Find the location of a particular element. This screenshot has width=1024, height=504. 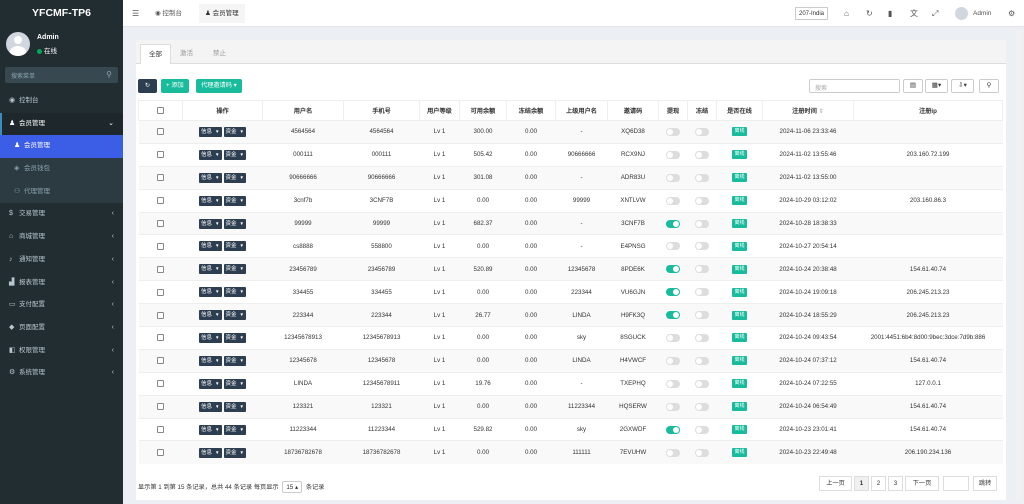

page-1-button: 1 is located at coordinates (861, 483).